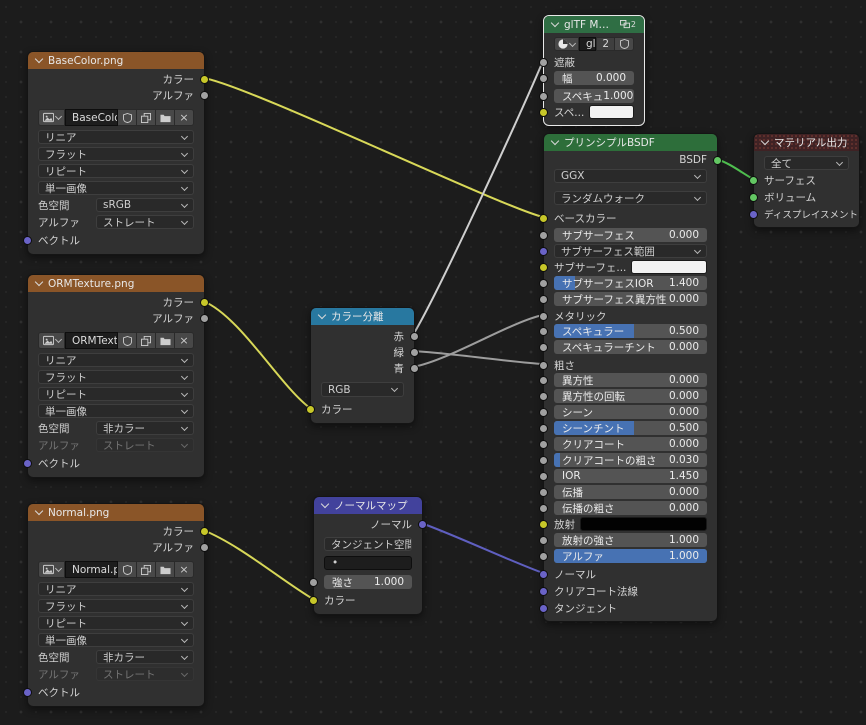 This screenshot has width=866, height=725. I want to click on base-color-input-socket, so click(543, 218).